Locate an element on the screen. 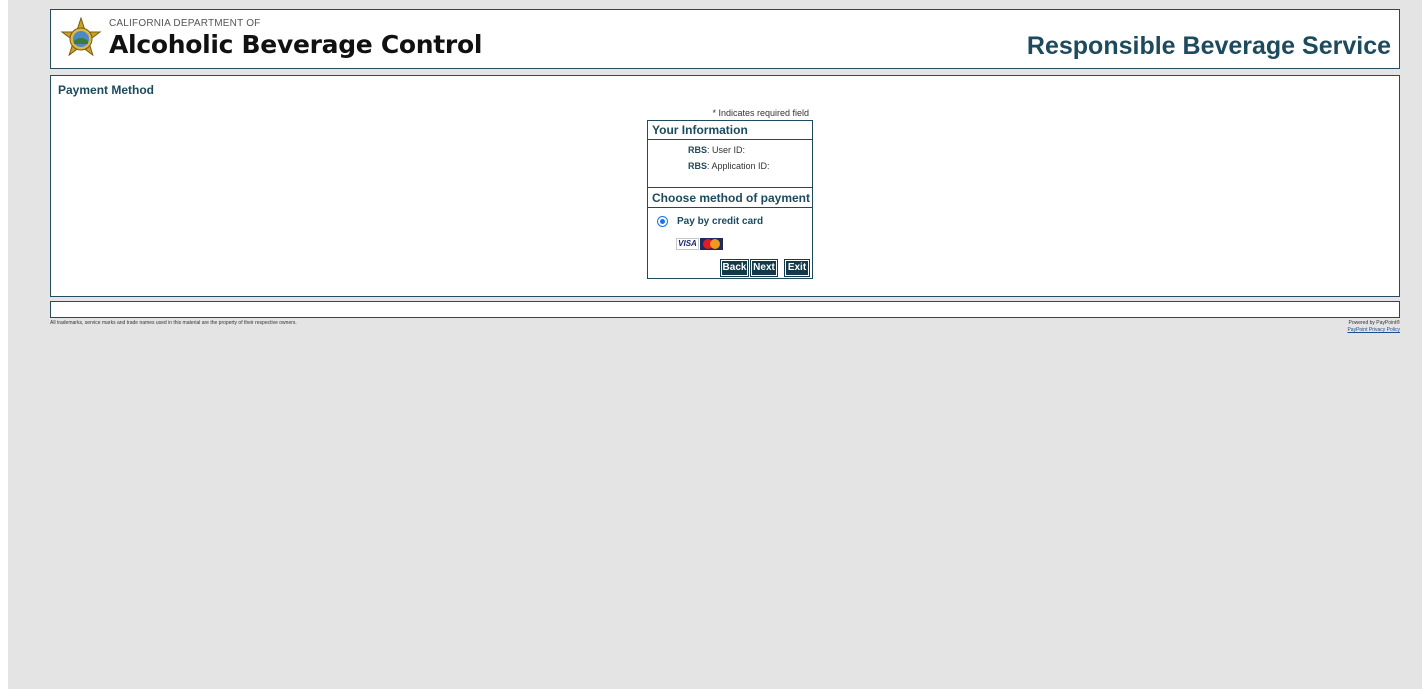 The width and height of the screenshot is (1422, 689). footer-bar is located at coordinates (725, 309).